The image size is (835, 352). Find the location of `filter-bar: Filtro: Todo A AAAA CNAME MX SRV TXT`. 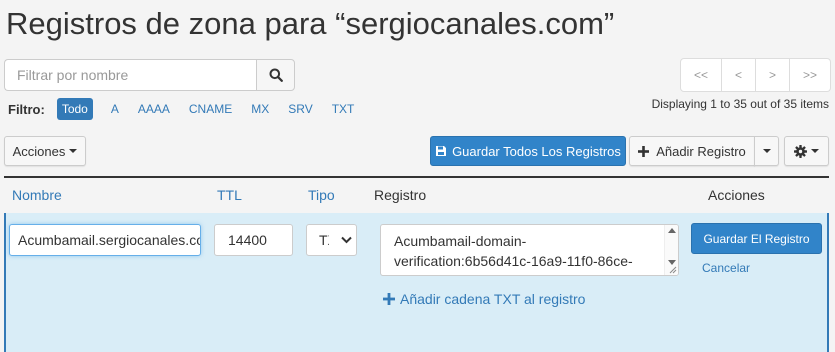

filter-bar: Filtro: Todo A AAAA CNAME MX SRV TXT is located at coordinates (190, 109).